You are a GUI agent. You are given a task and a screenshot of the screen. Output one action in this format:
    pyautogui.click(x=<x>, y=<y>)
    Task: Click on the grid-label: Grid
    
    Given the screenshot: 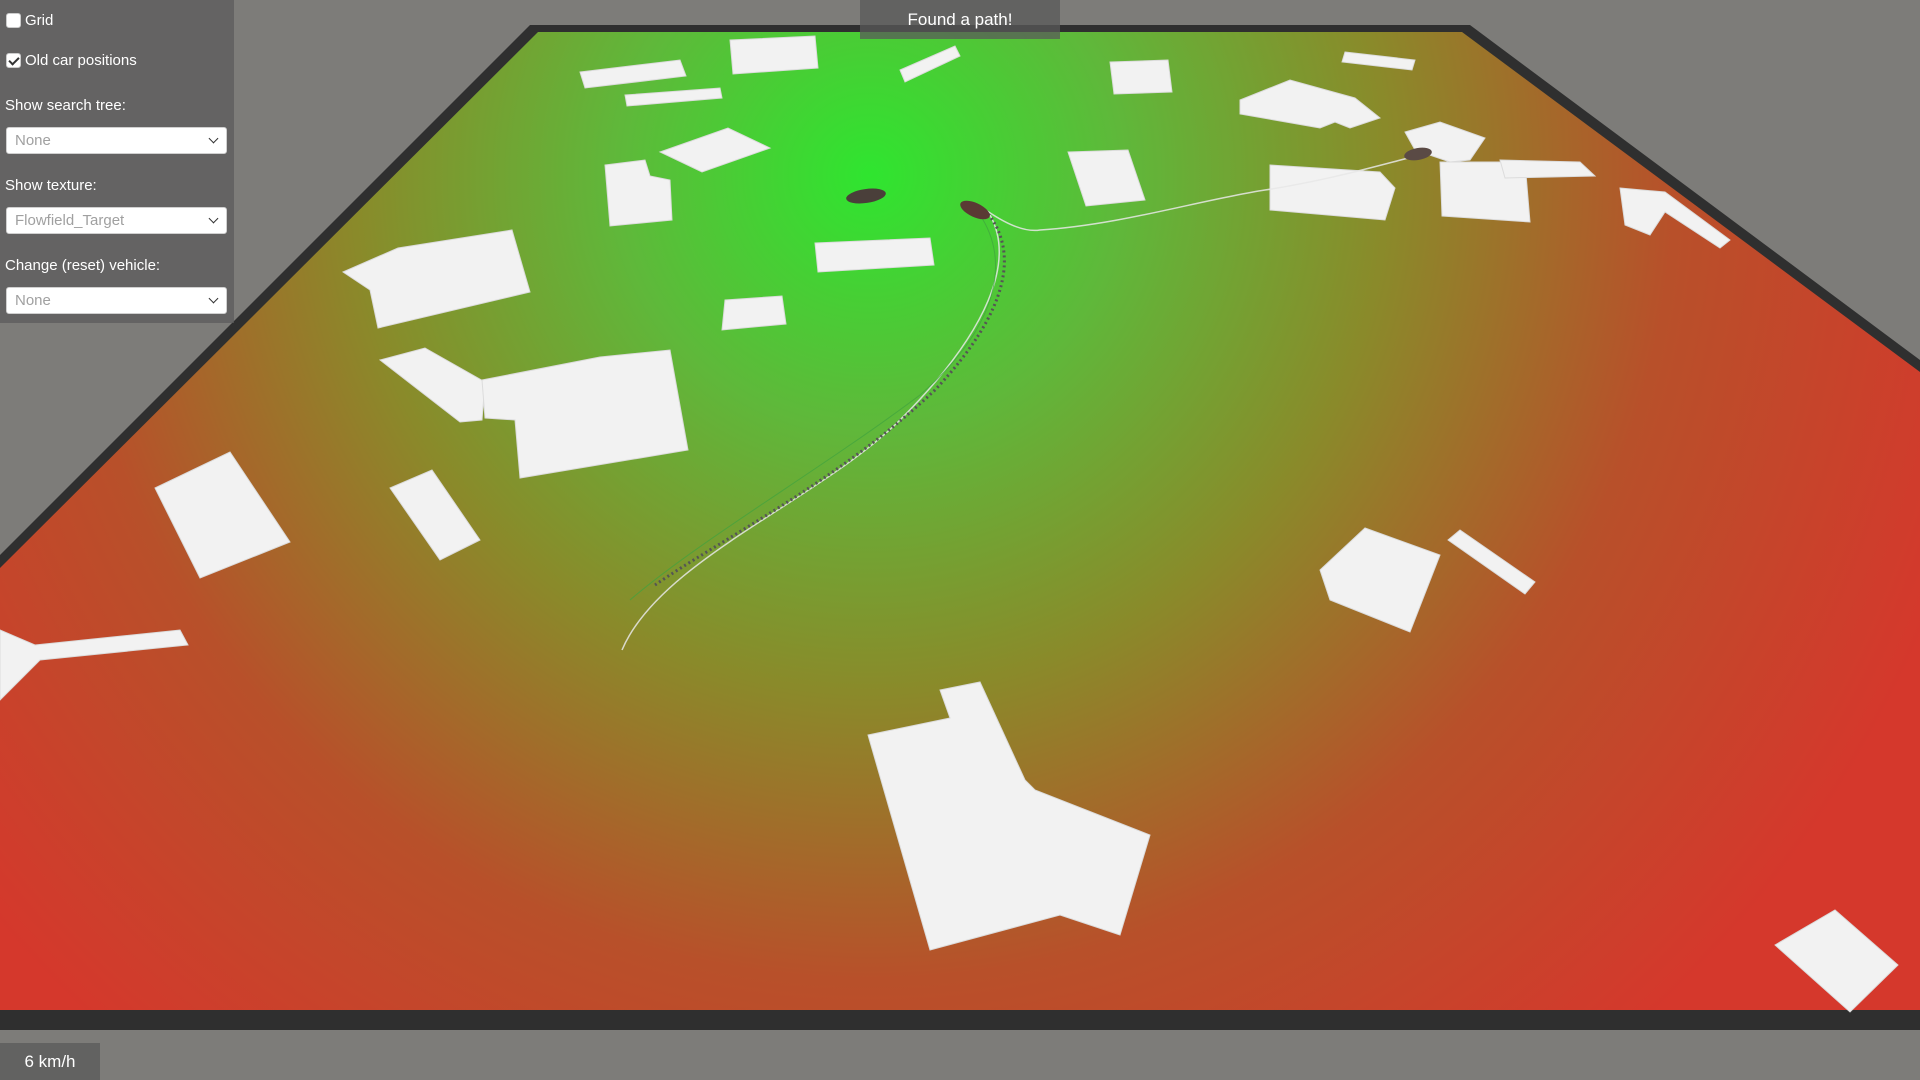 What is the action you would take?
    pyautogui.click(x=39, y=20)
    